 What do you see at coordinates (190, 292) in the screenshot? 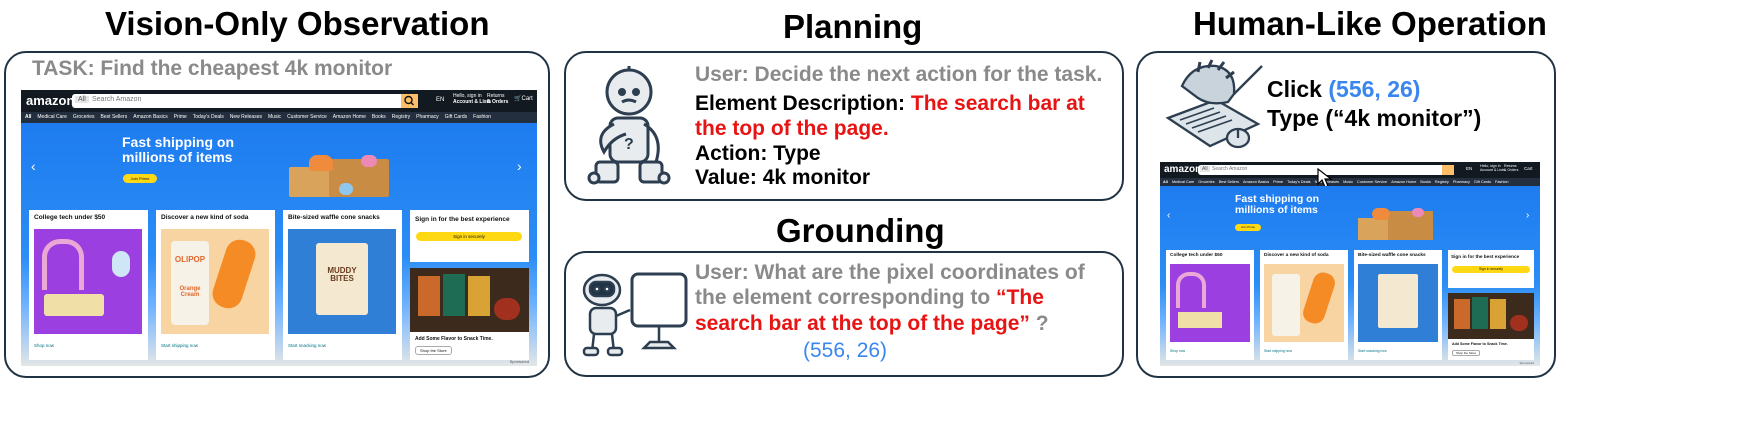
I see `soda-flavor: Orange Cream` at bounding box center [190, 292].